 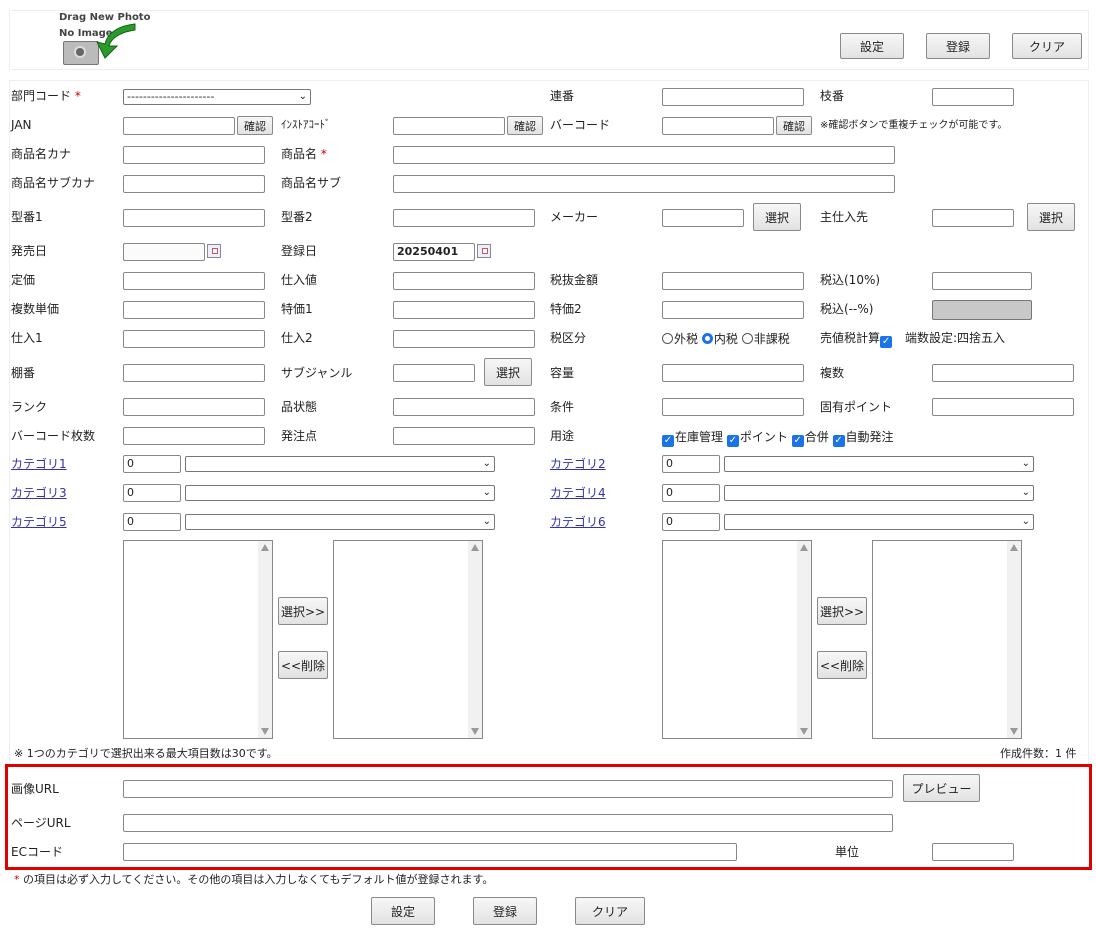 What do you see at coordinates (464, 281) in the screenshot?
I see `cost-input` at bounding box center [464, 281].